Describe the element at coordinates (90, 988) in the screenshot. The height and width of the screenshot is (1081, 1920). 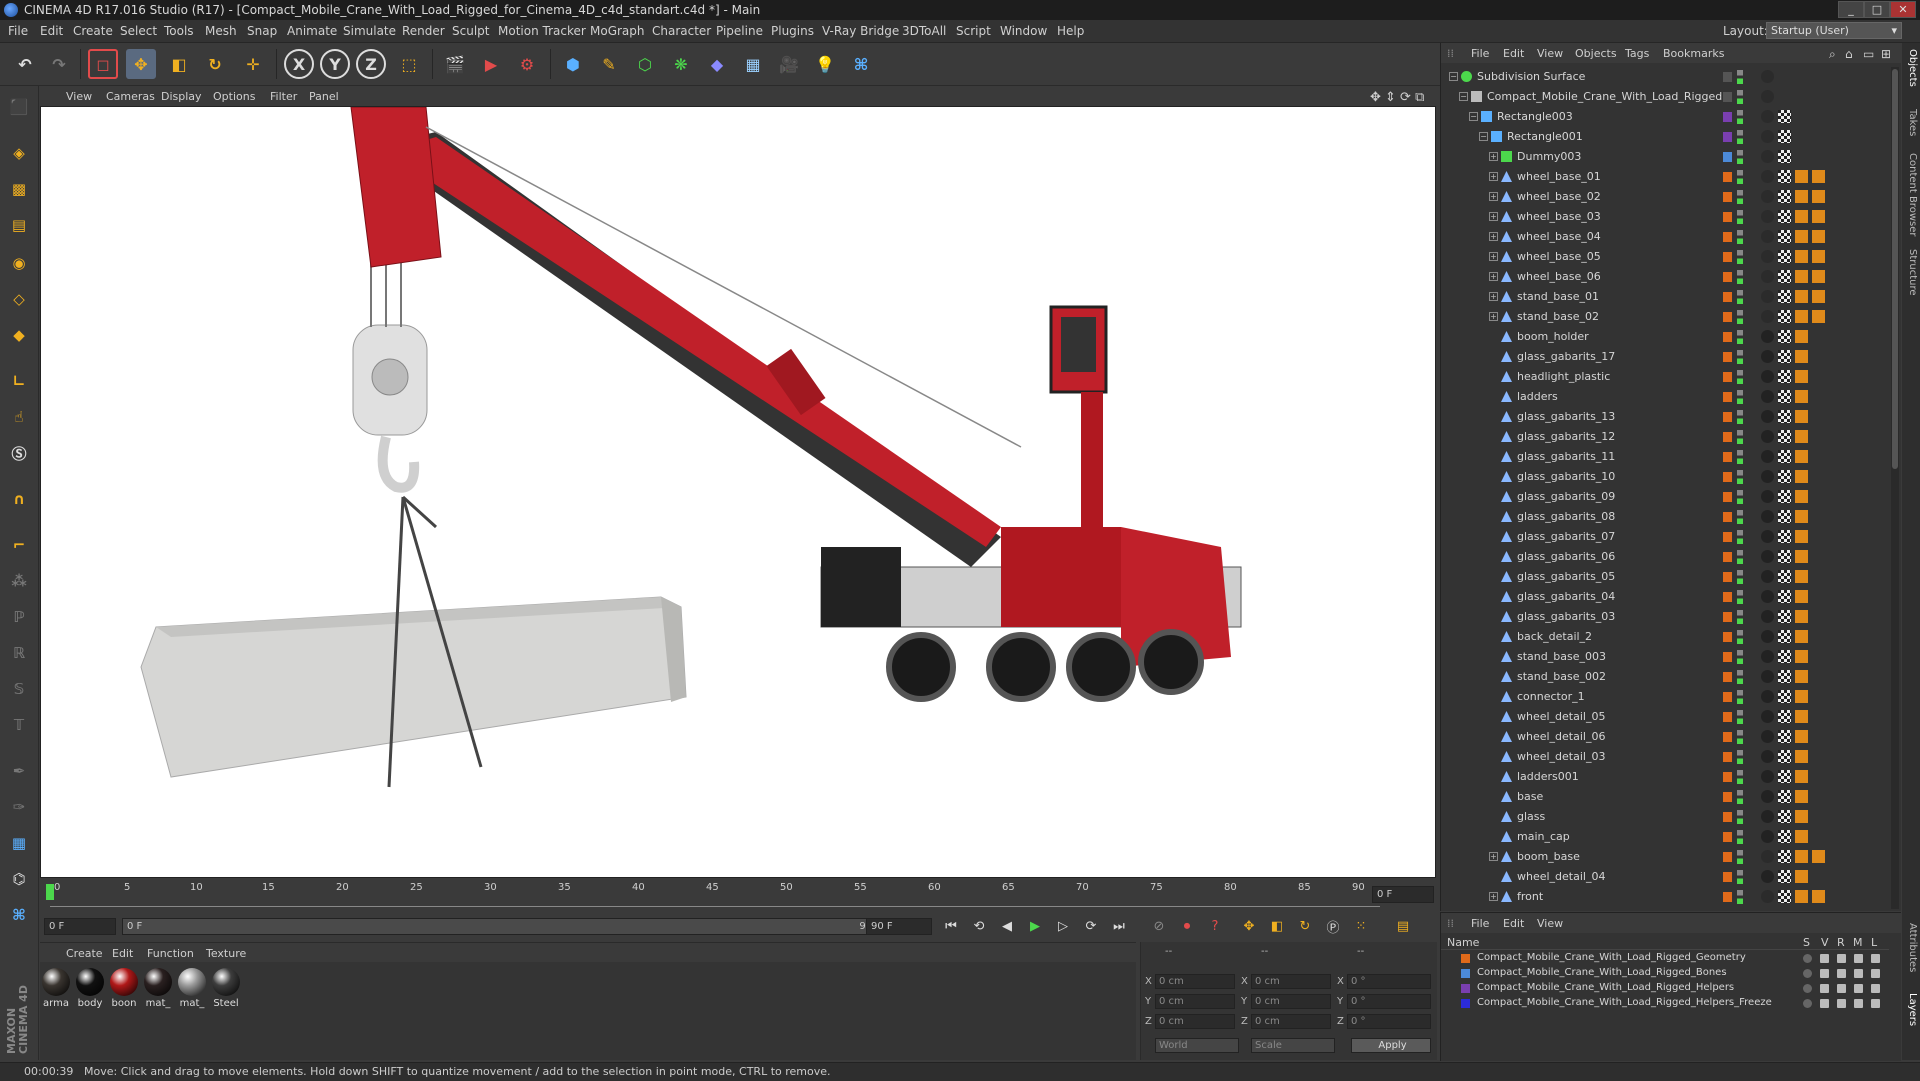
I see `material-swatch: body` at that location.